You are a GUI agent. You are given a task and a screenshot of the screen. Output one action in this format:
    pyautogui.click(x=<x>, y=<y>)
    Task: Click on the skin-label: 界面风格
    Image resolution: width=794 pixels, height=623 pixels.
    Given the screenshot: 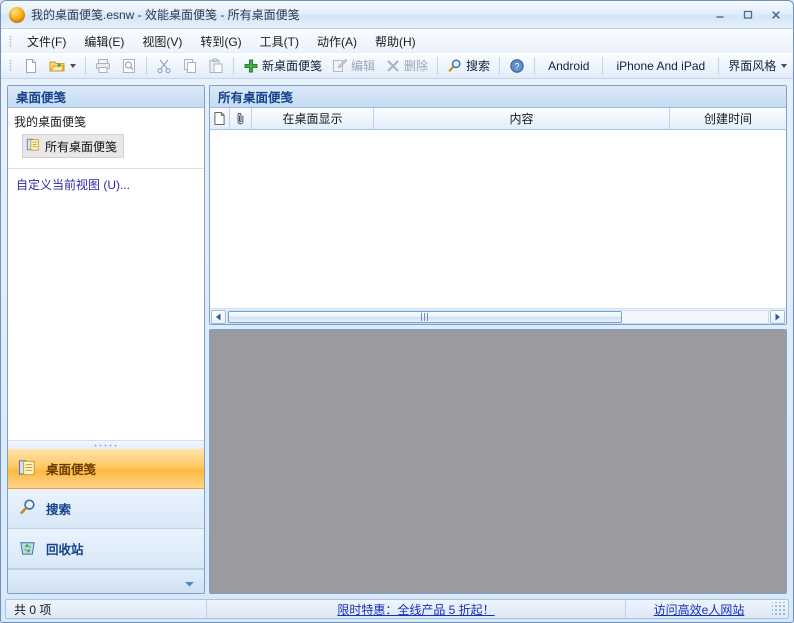 What is the action you would take?
    pyautogui.click(x=752, y=66)
    